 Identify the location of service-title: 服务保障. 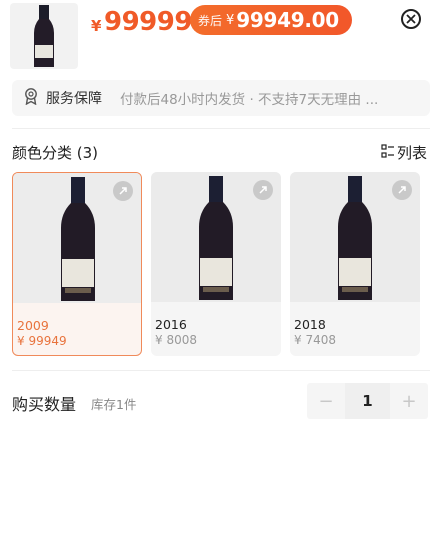
(74, 99).